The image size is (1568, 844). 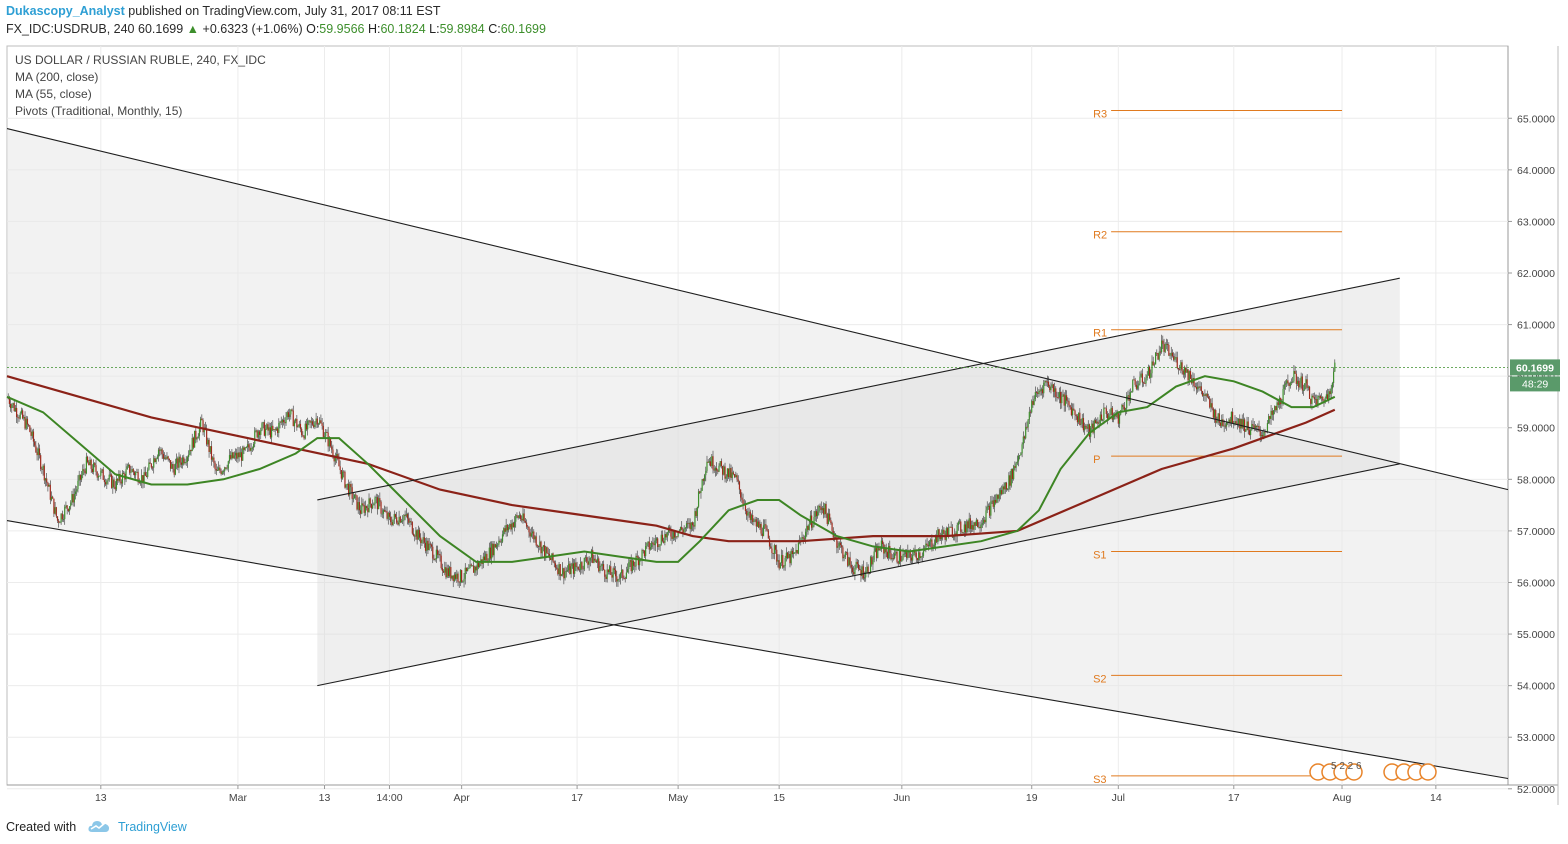 What do you see at coordinates (577, 798) in the screenshot?
I see `x-tick-label: 17` at bounding box center [577, 798].